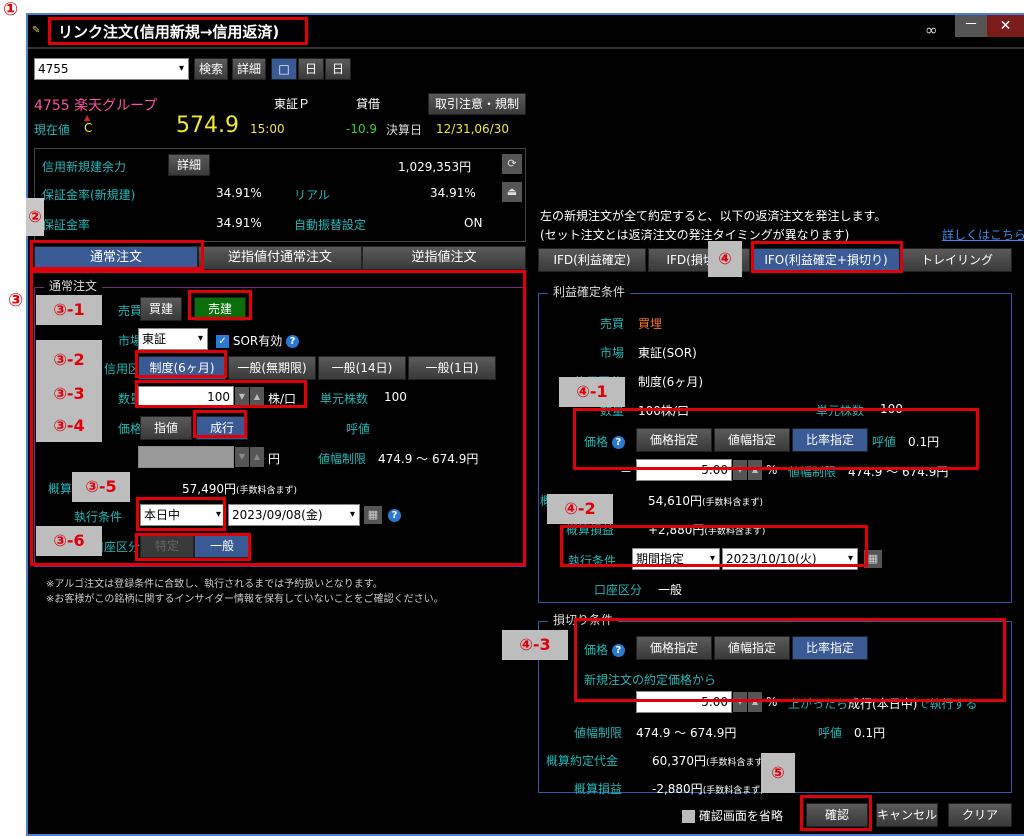 This screenshot has height=836, width=1024. What do you see at coordinates (211, 69) in the screenshot?
I see `search-button: 検索` at bounding box center [211, 69].